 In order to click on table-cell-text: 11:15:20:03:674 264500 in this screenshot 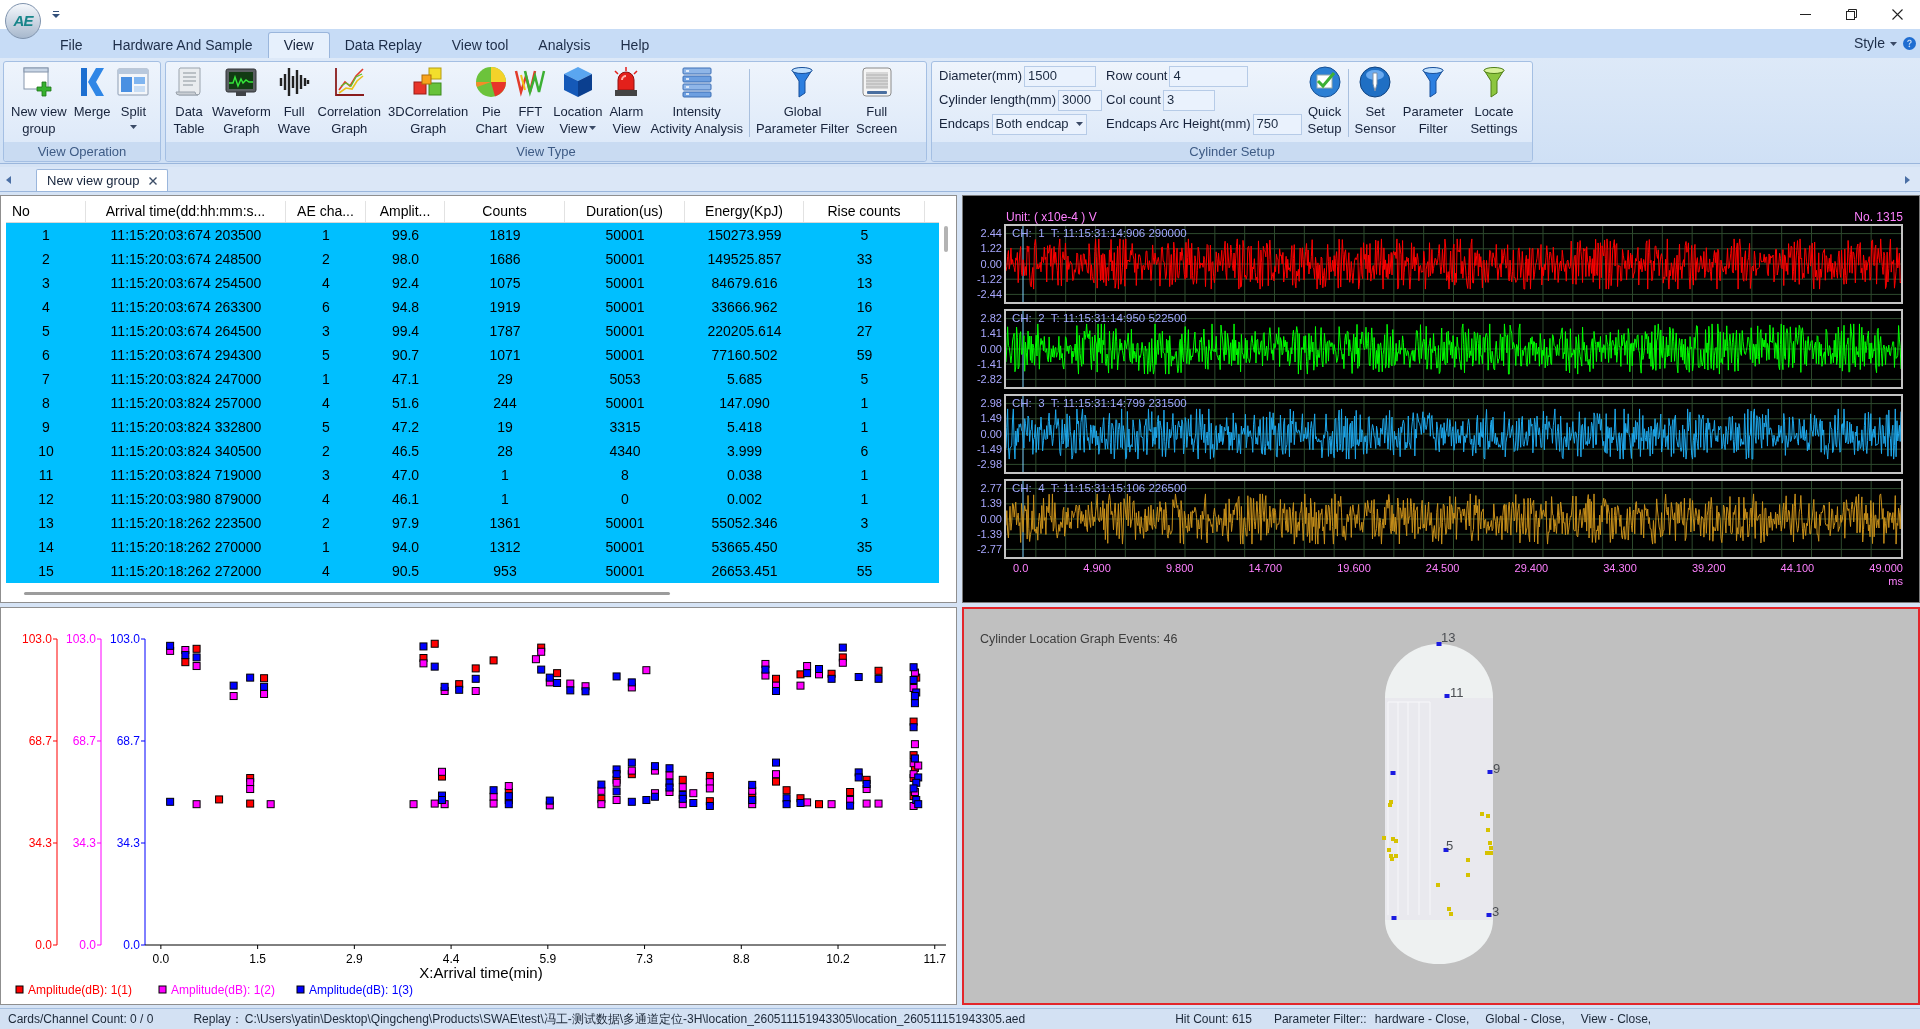, I will do `click(186, 331)`.